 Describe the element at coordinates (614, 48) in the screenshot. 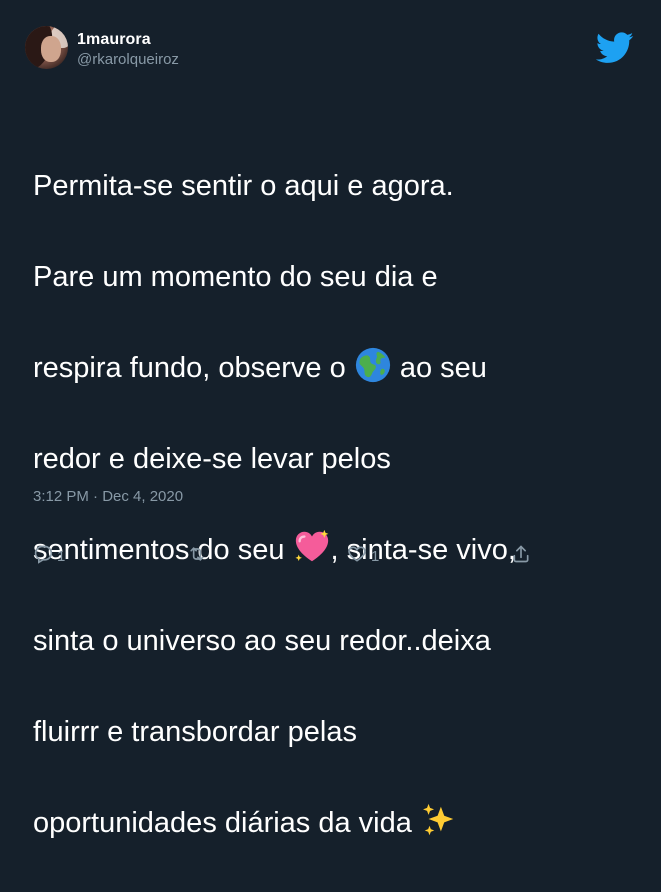

I see `twitter-bird-icon` at that location.